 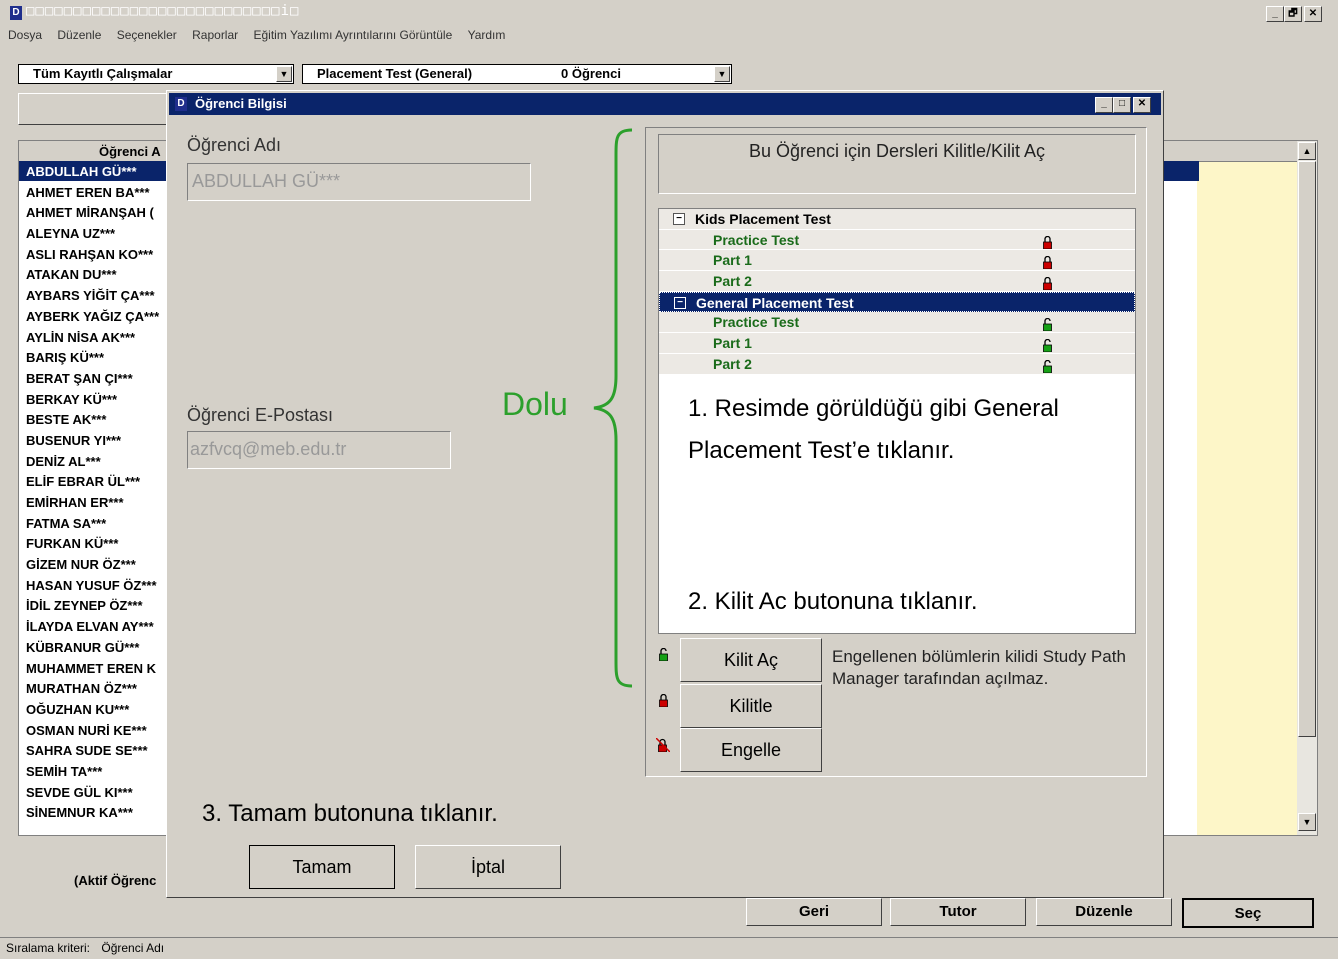 I want to click on list-item: ELİF EBRAR ÜL***, so click(x=97, y=482).